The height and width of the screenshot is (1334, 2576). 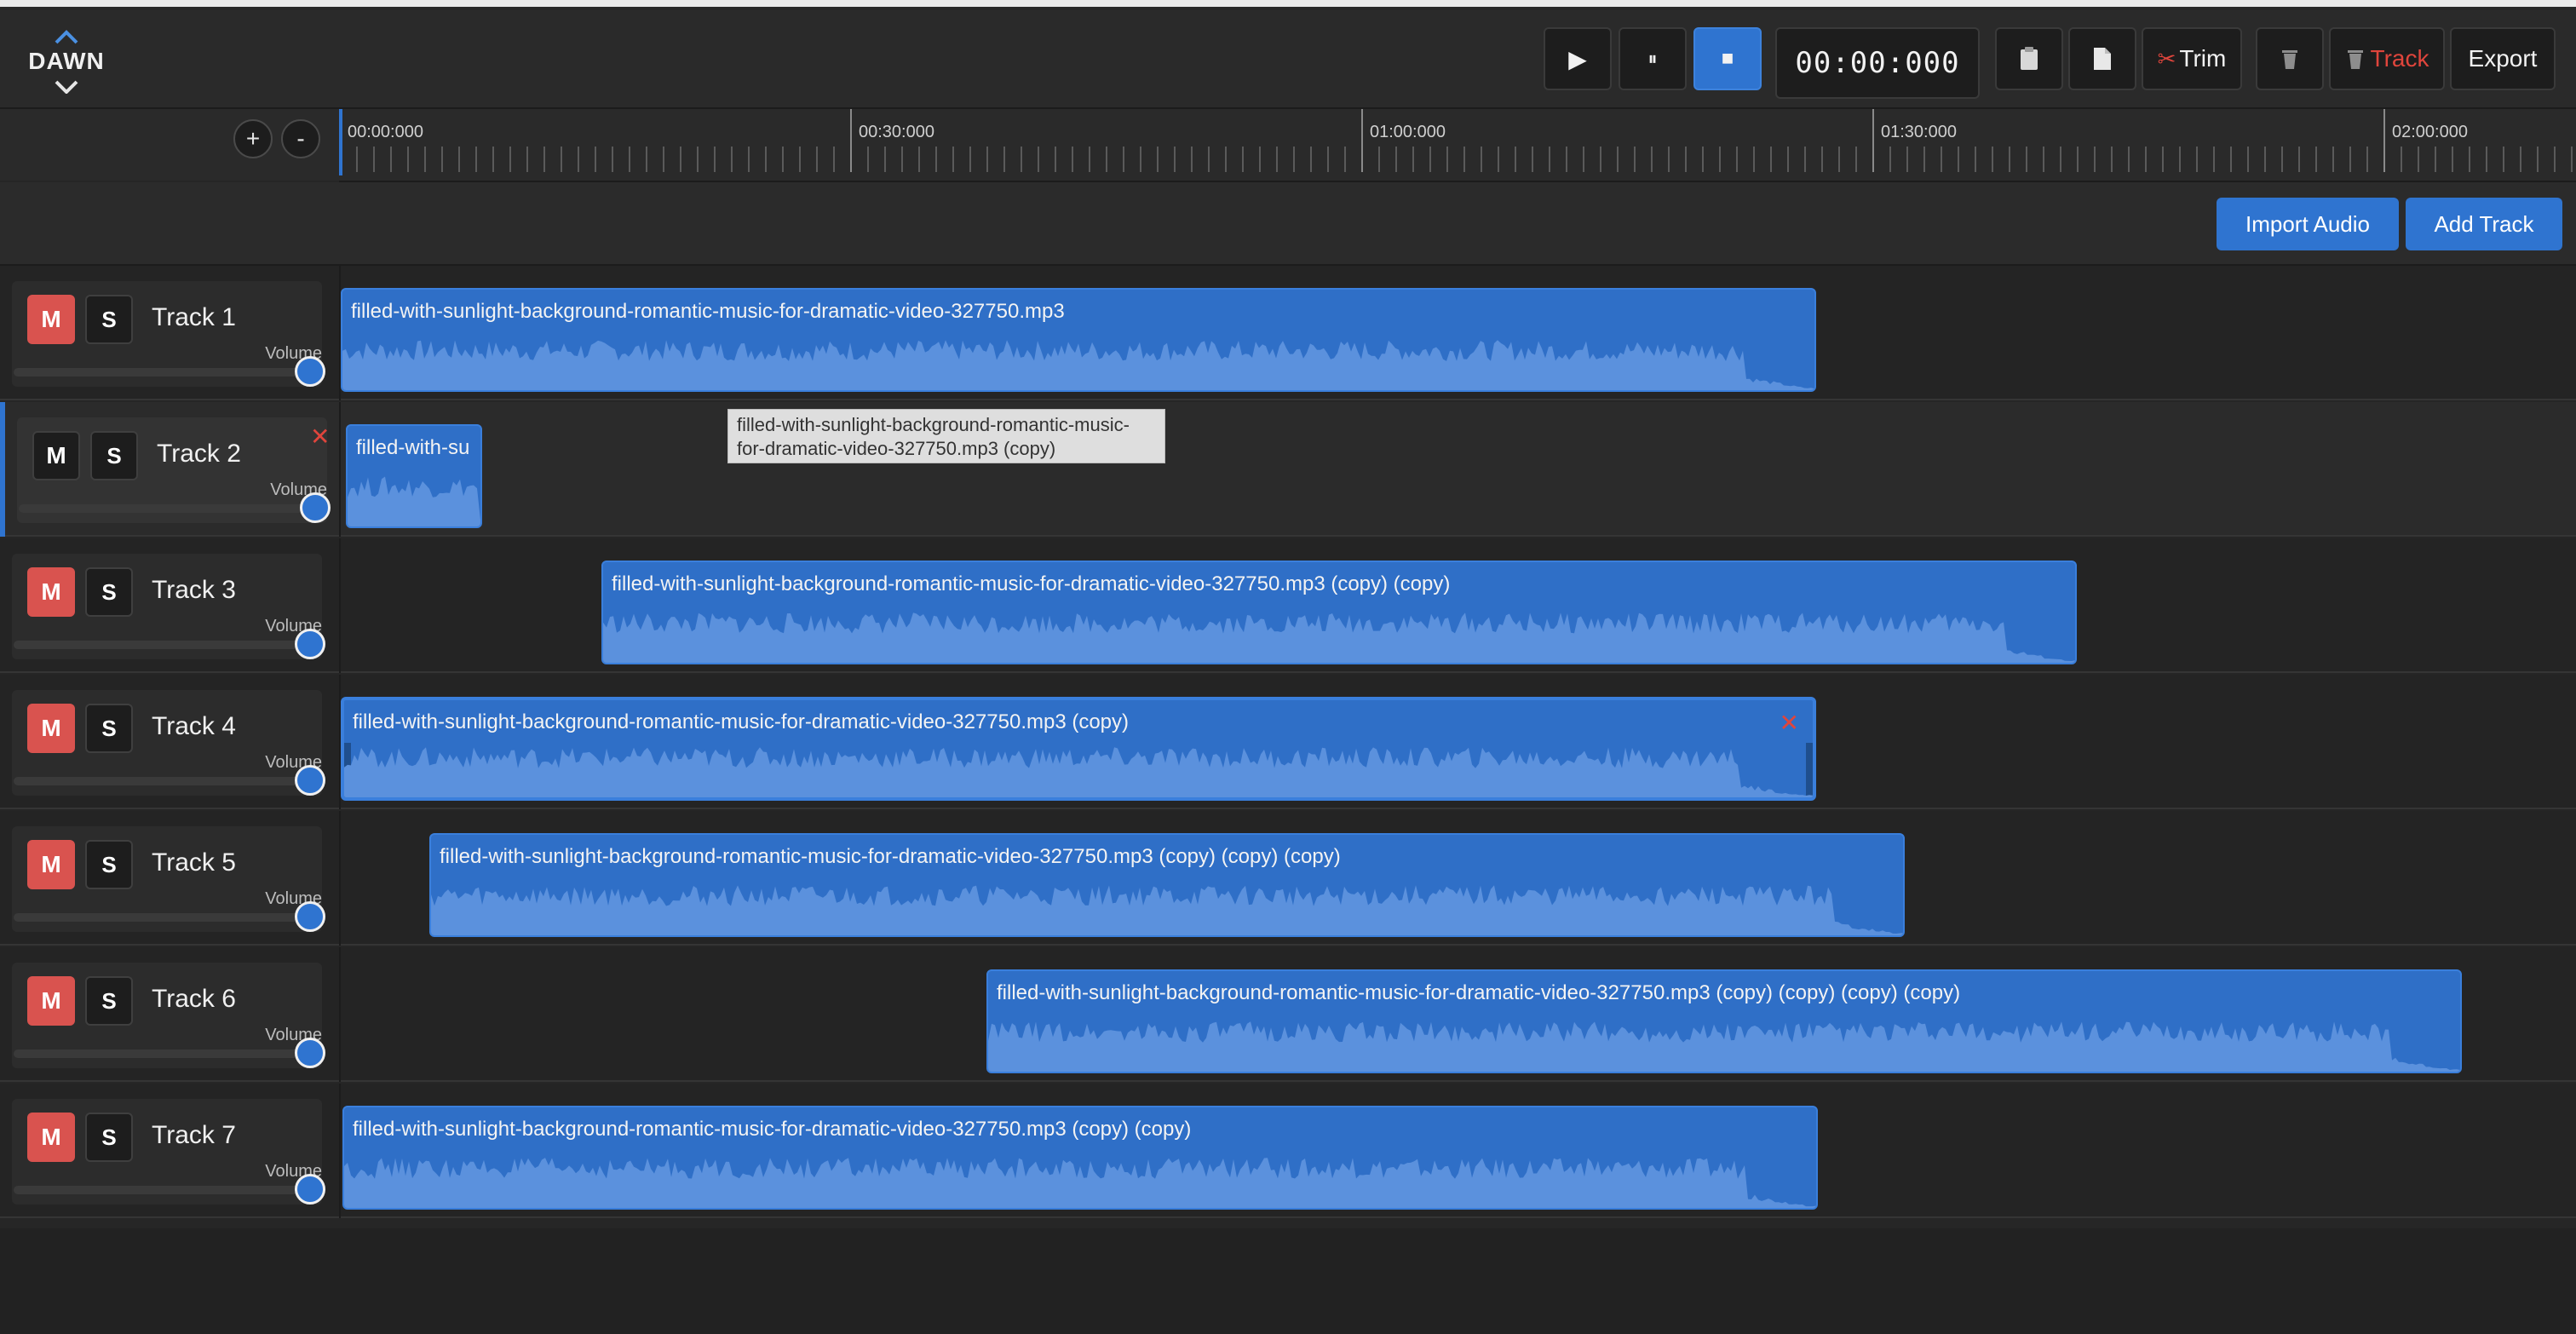 What do you see at coordinates (194, 863) in the screenshot?
I see `track-name: Track 5` at bounding box center [194, 863].